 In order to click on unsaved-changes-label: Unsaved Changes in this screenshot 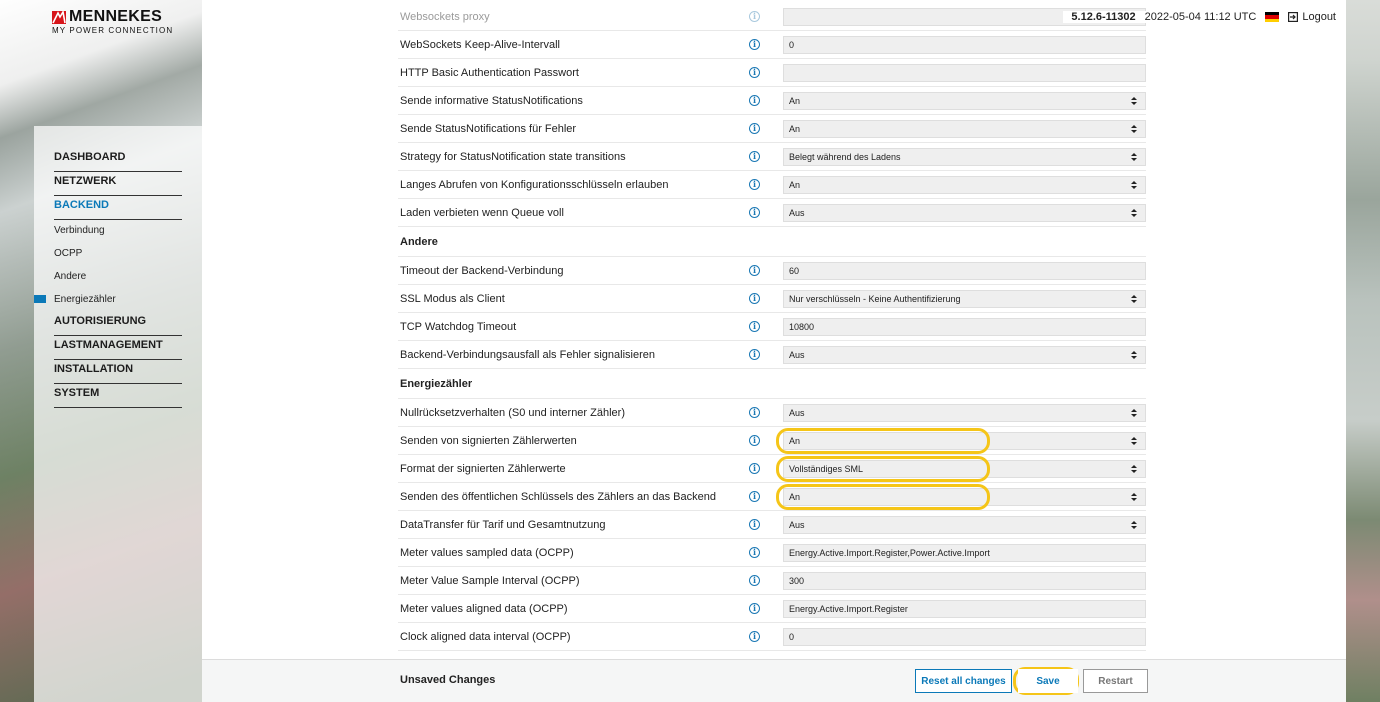, I will do `click(448, 680)`.